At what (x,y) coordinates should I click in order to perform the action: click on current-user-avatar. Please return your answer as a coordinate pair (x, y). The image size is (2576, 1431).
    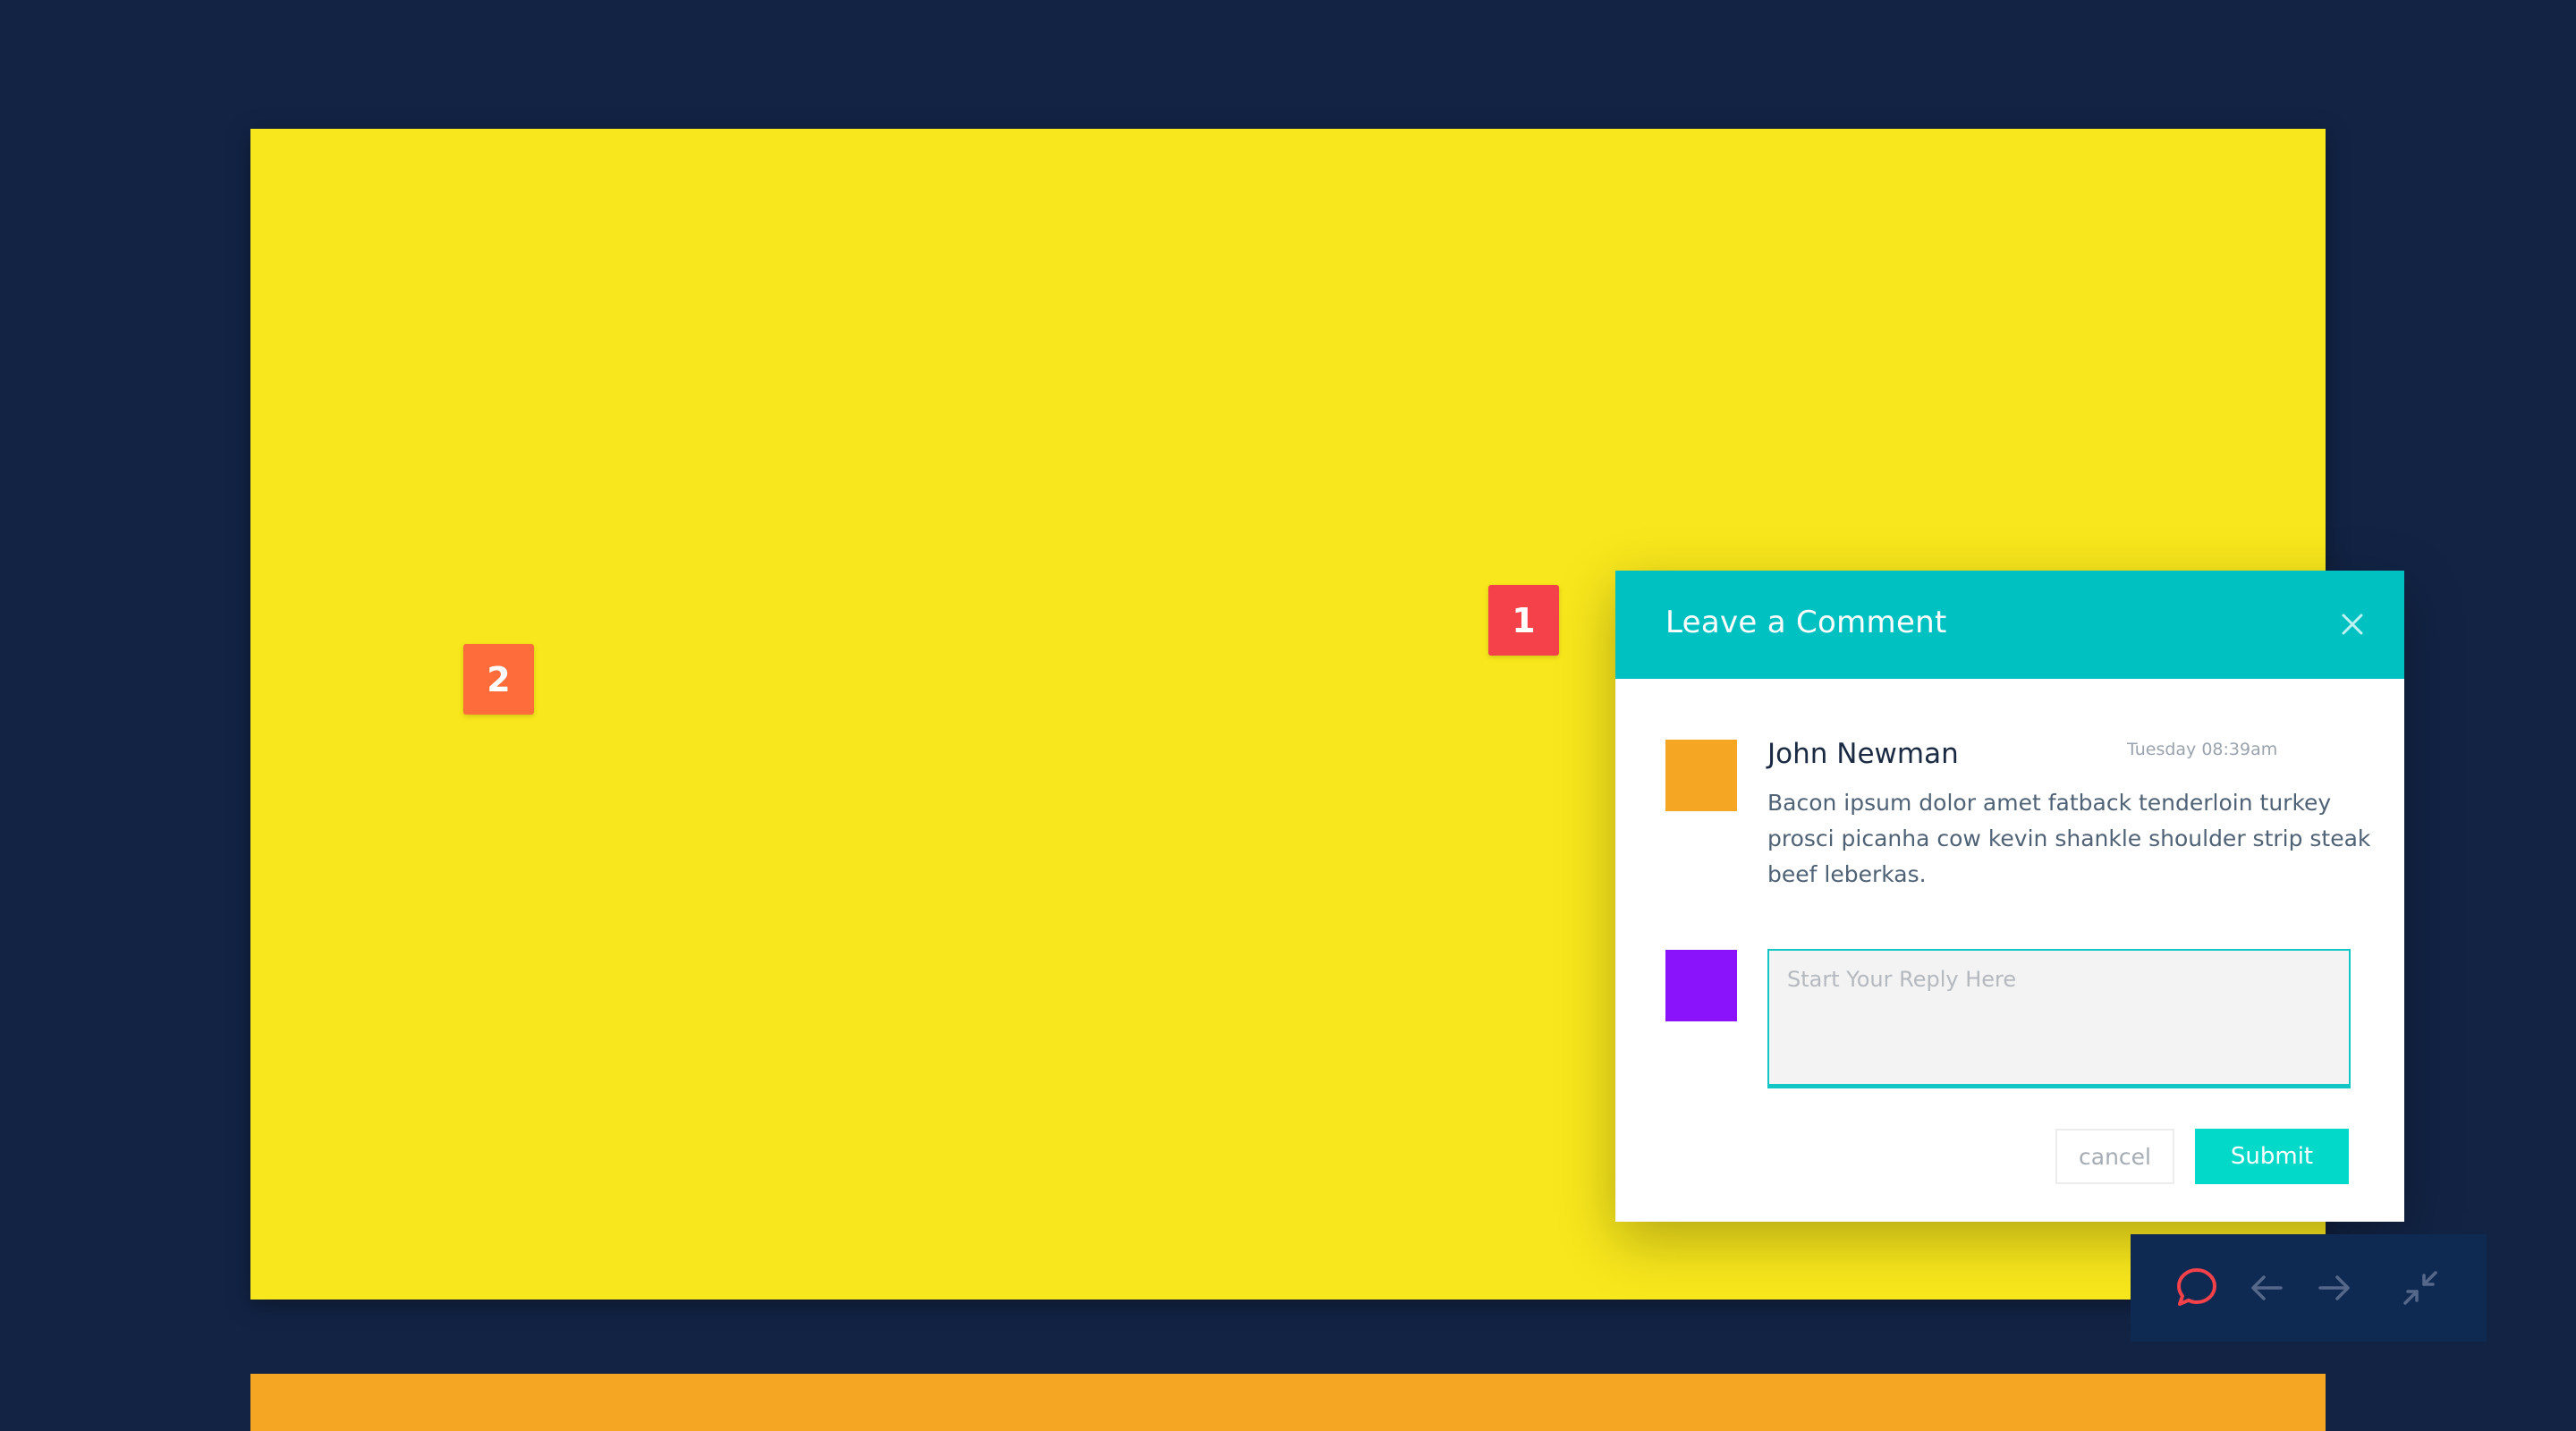
    Looking at the image, I should click on (1701, 986).